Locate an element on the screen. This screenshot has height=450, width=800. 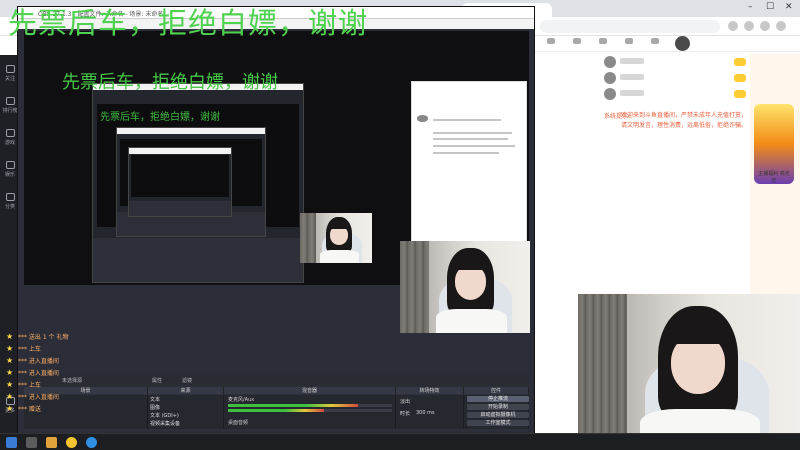
source-item: 视频采集设备 is located at coordinates (180, 423).